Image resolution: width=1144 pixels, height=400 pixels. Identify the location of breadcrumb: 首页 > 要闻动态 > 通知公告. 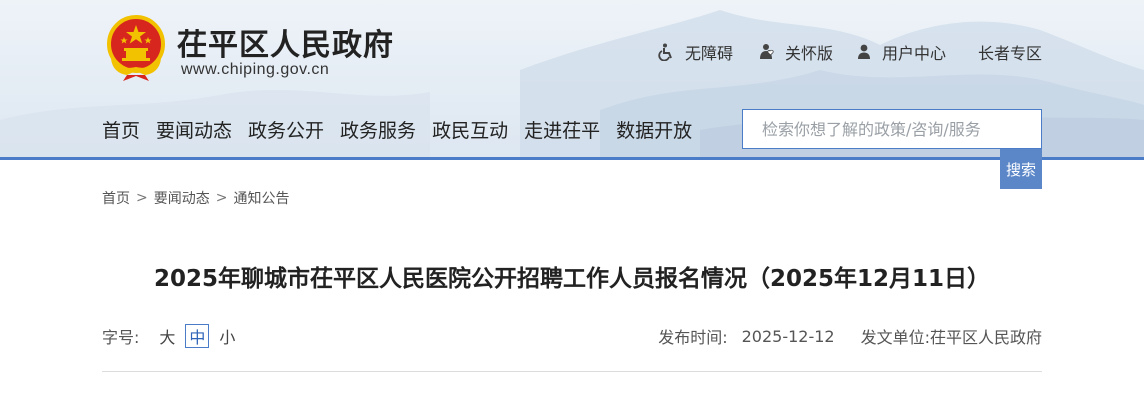
(195, 198).